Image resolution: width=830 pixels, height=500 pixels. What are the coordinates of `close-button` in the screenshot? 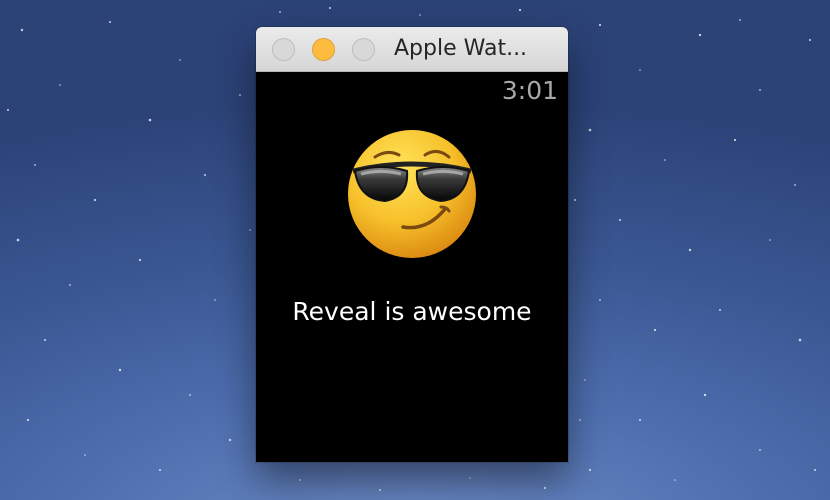 It's located at (283, 49).